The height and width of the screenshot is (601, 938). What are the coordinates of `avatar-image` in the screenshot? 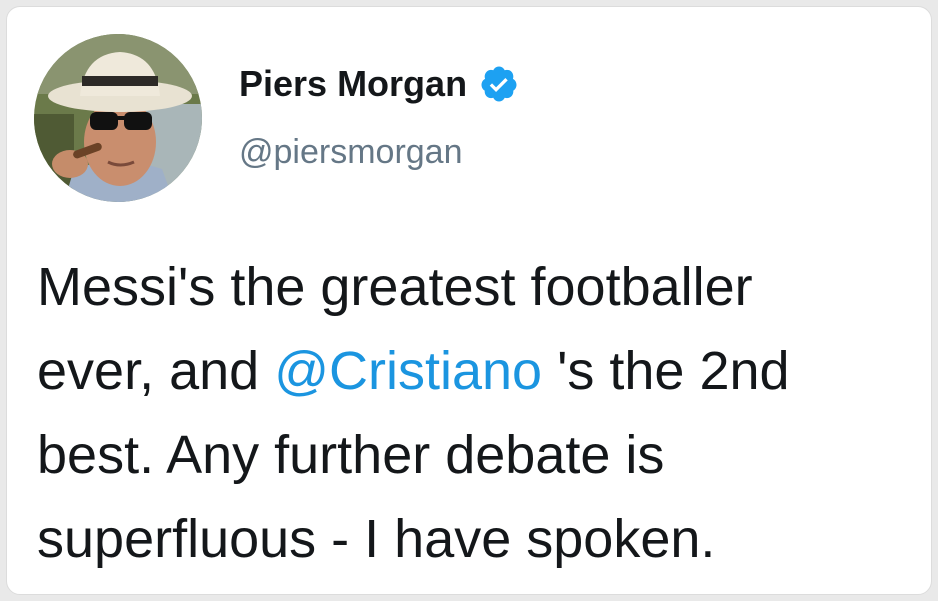 It's located at (118, 118).